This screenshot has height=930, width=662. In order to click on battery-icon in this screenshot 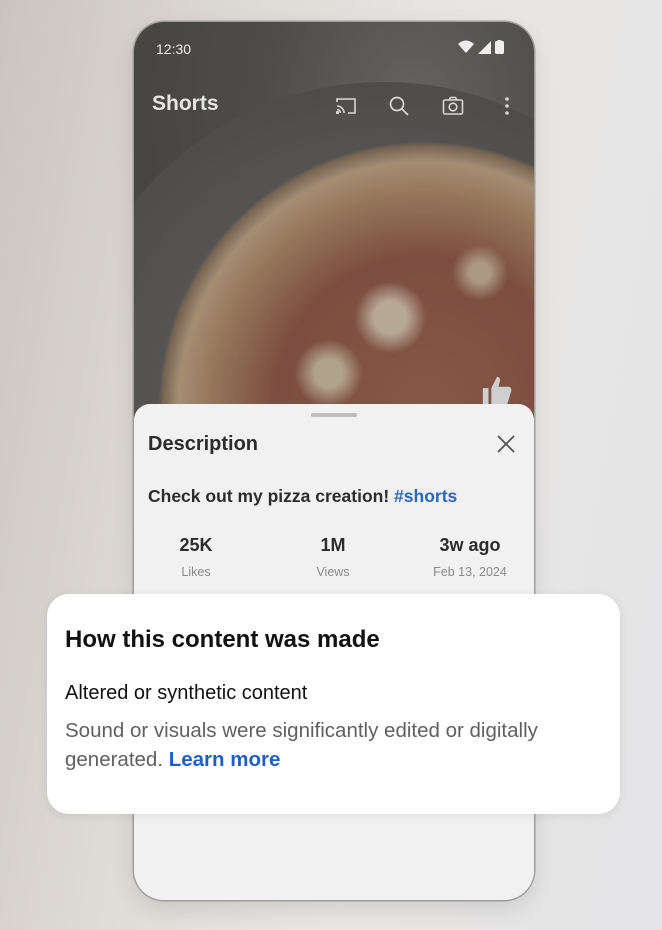, I will do `click(499, 47)`.